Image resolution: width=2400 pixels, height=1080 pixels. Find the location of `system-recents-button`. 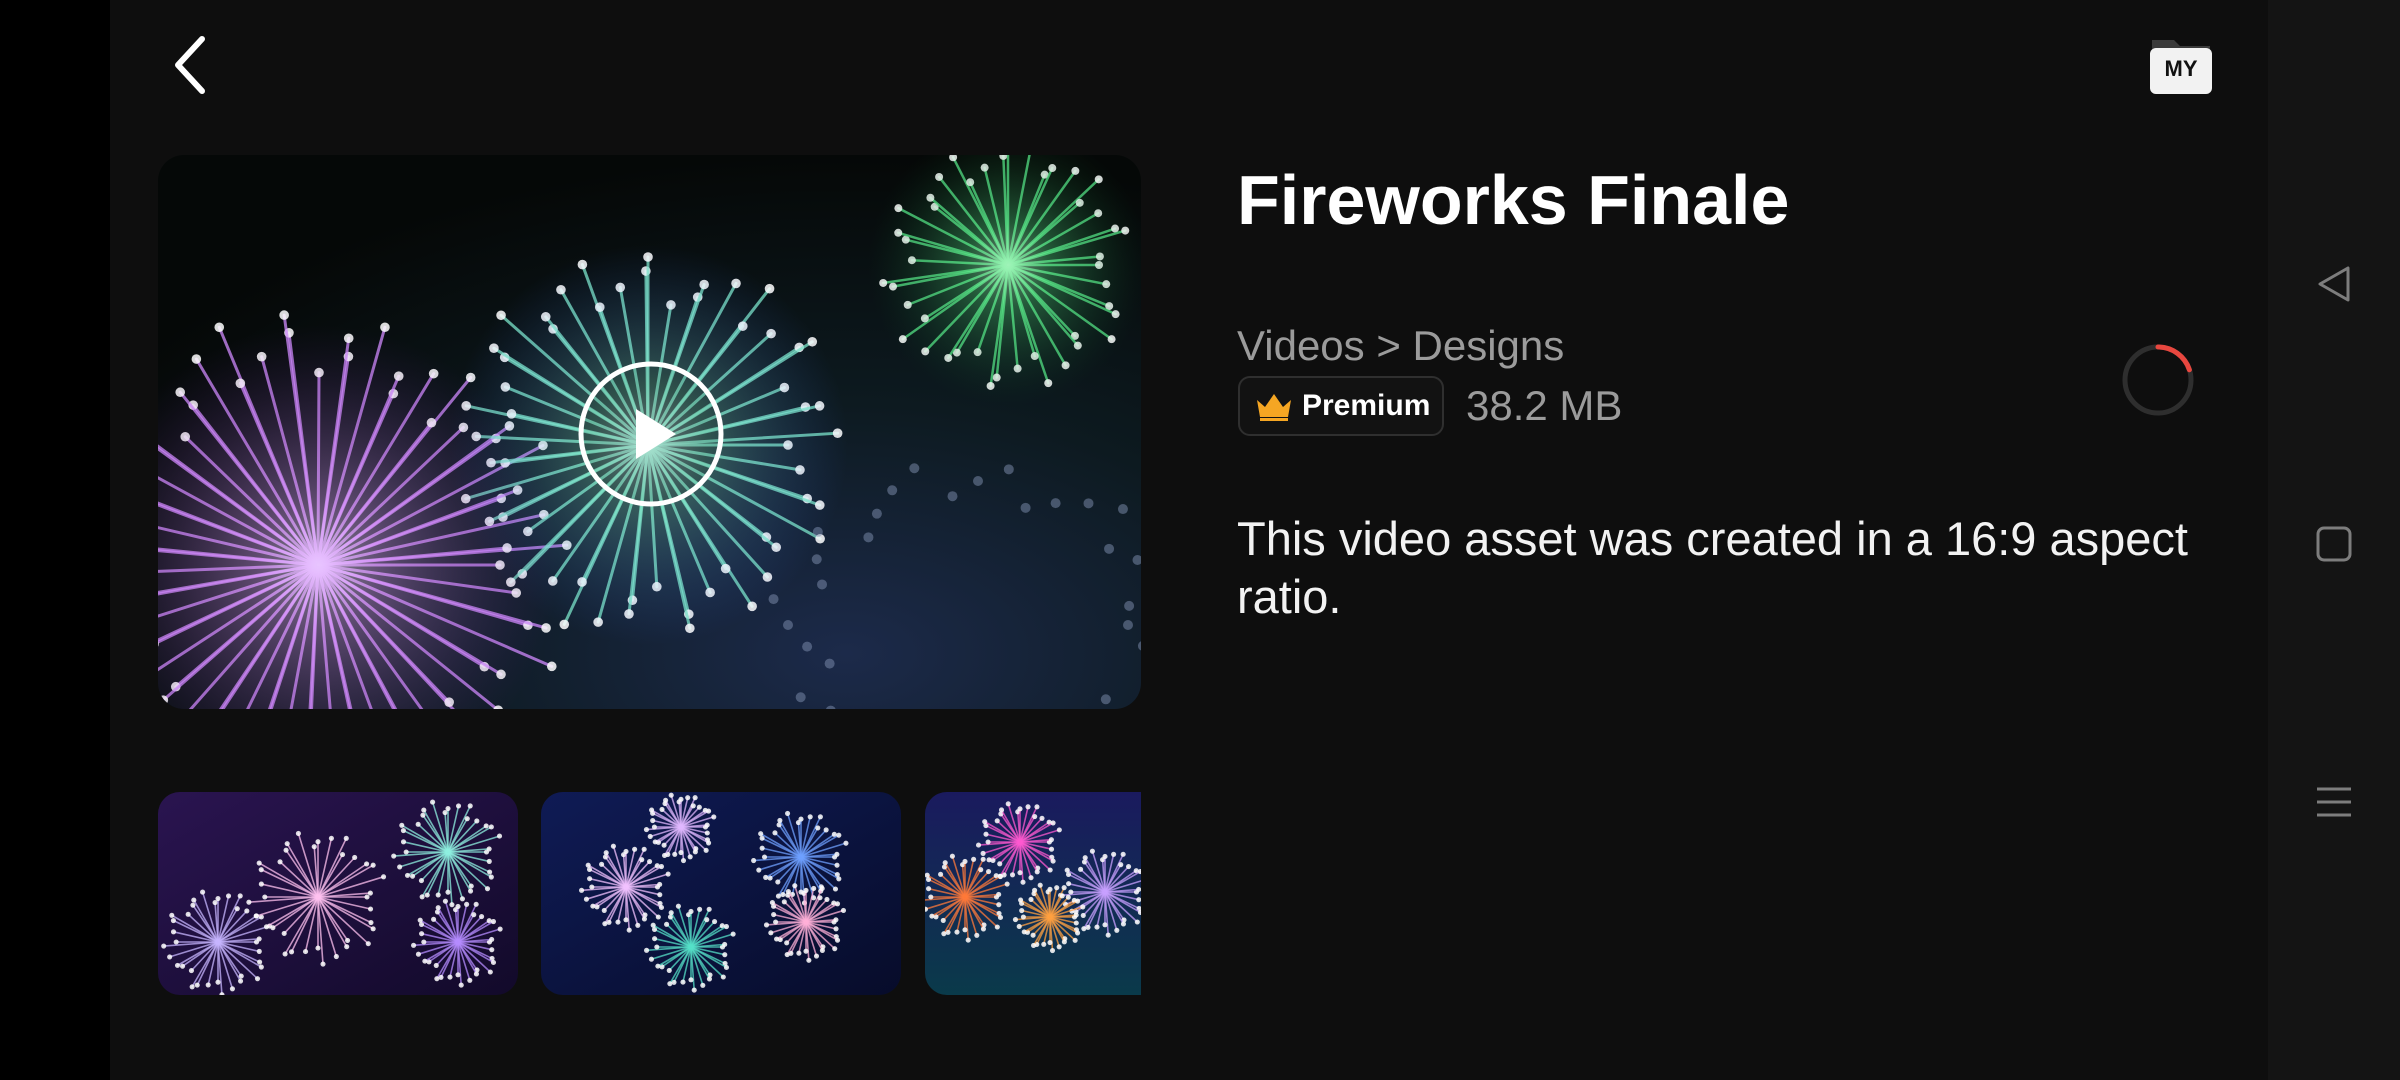

system-recents-button is located at coordinates (2334, 802).